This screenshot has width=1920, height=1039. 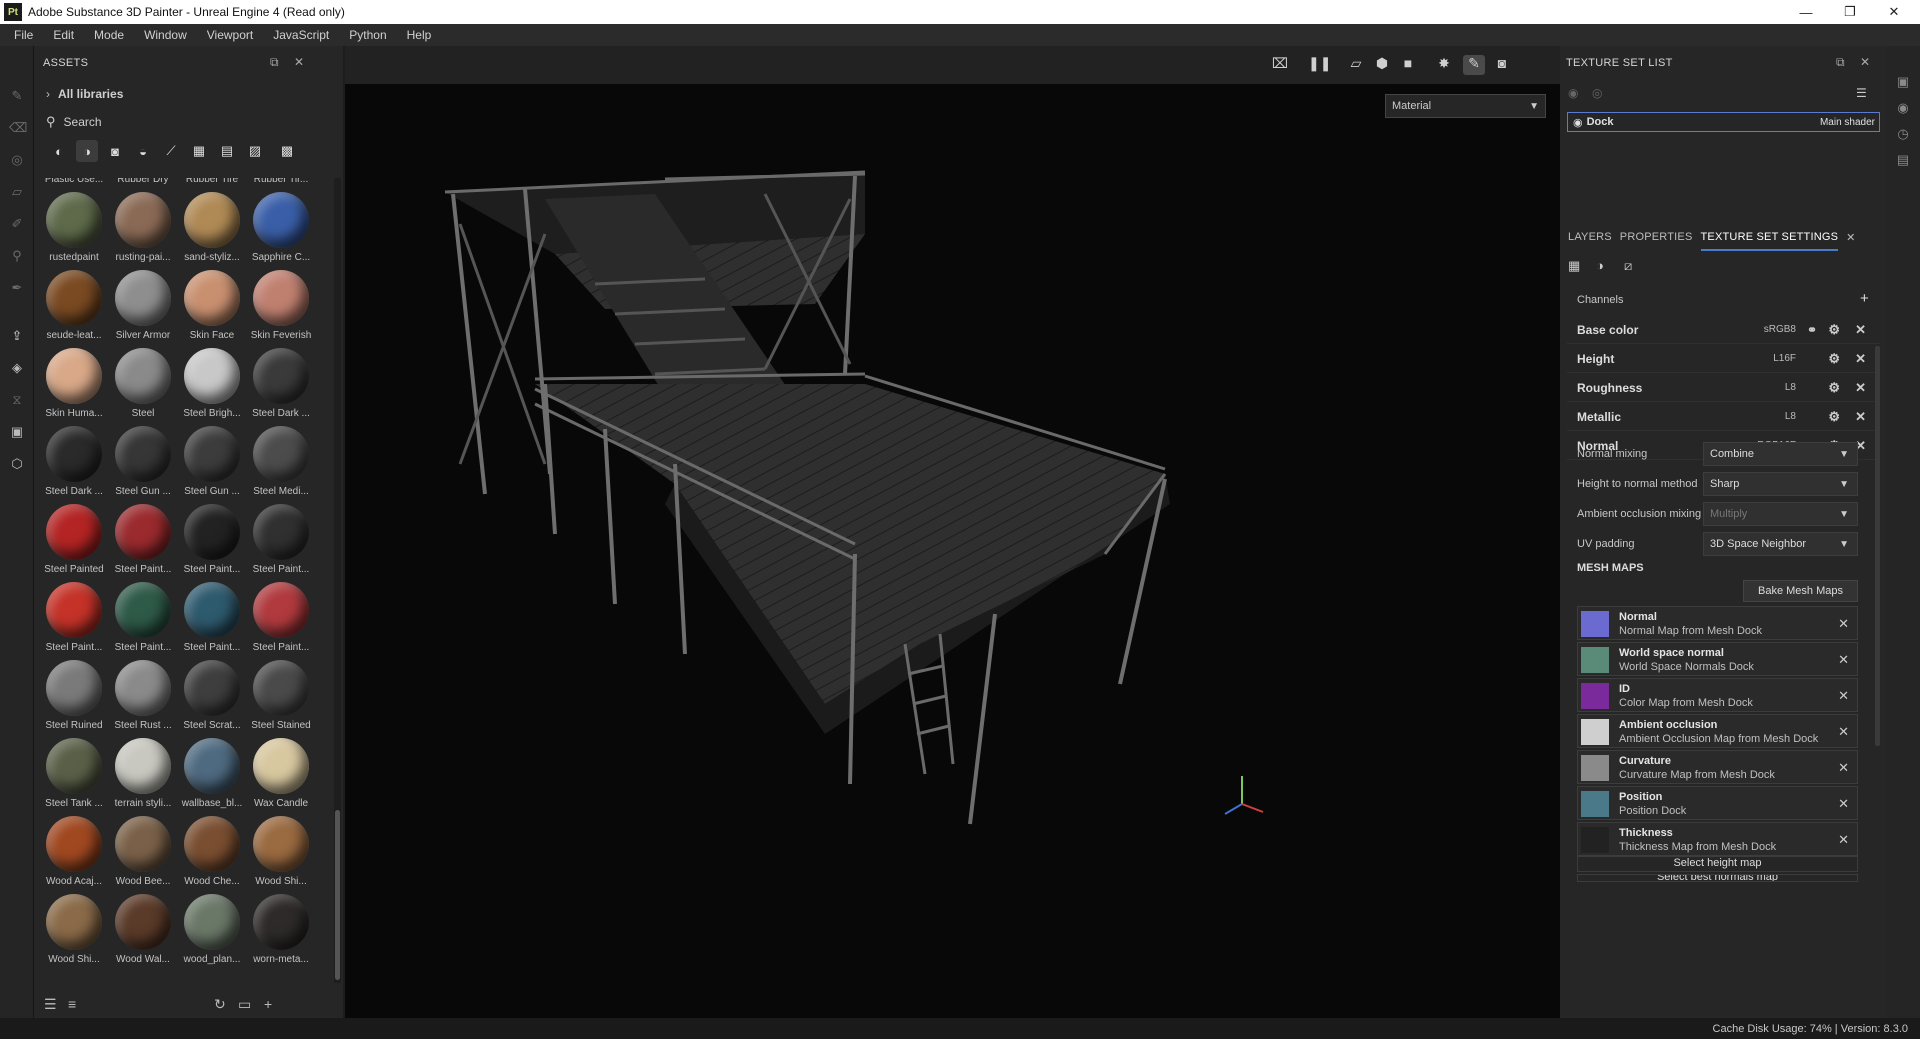 What do you see at coordinates (1800, 591) in the screenshot?
I see `bake-mesh-maps-button: Bake Mesh Maps` at bounding box center [1800, 591].